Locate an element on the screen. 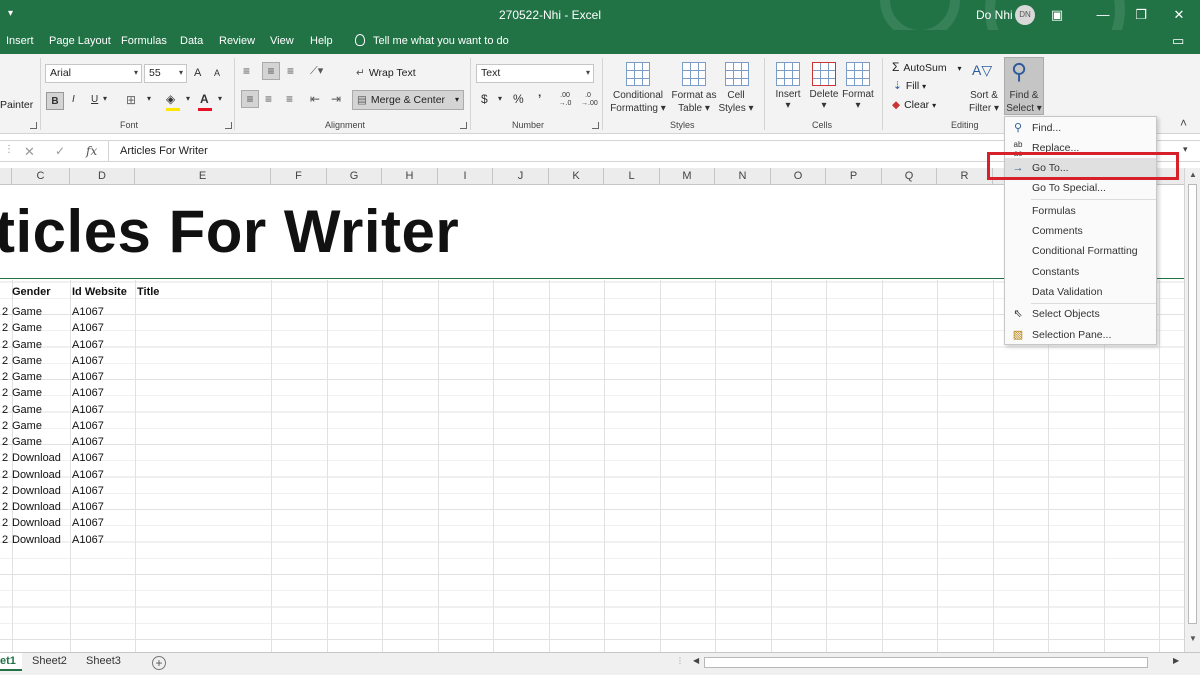  column-header-j: J is located at coordinates (521, 176).